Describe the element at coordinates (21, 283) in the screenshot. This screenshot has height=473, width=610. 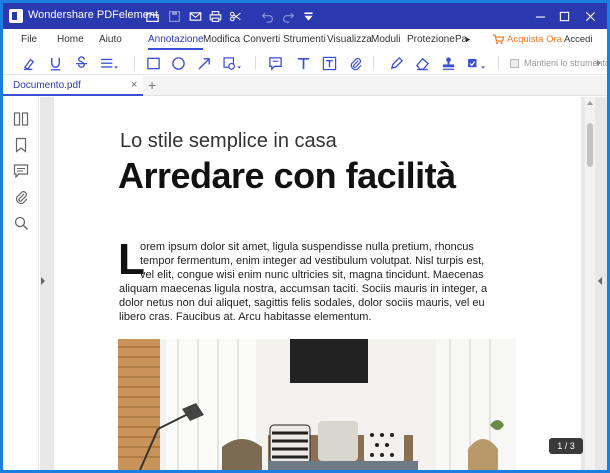
I see `left-sidebar` at that location.